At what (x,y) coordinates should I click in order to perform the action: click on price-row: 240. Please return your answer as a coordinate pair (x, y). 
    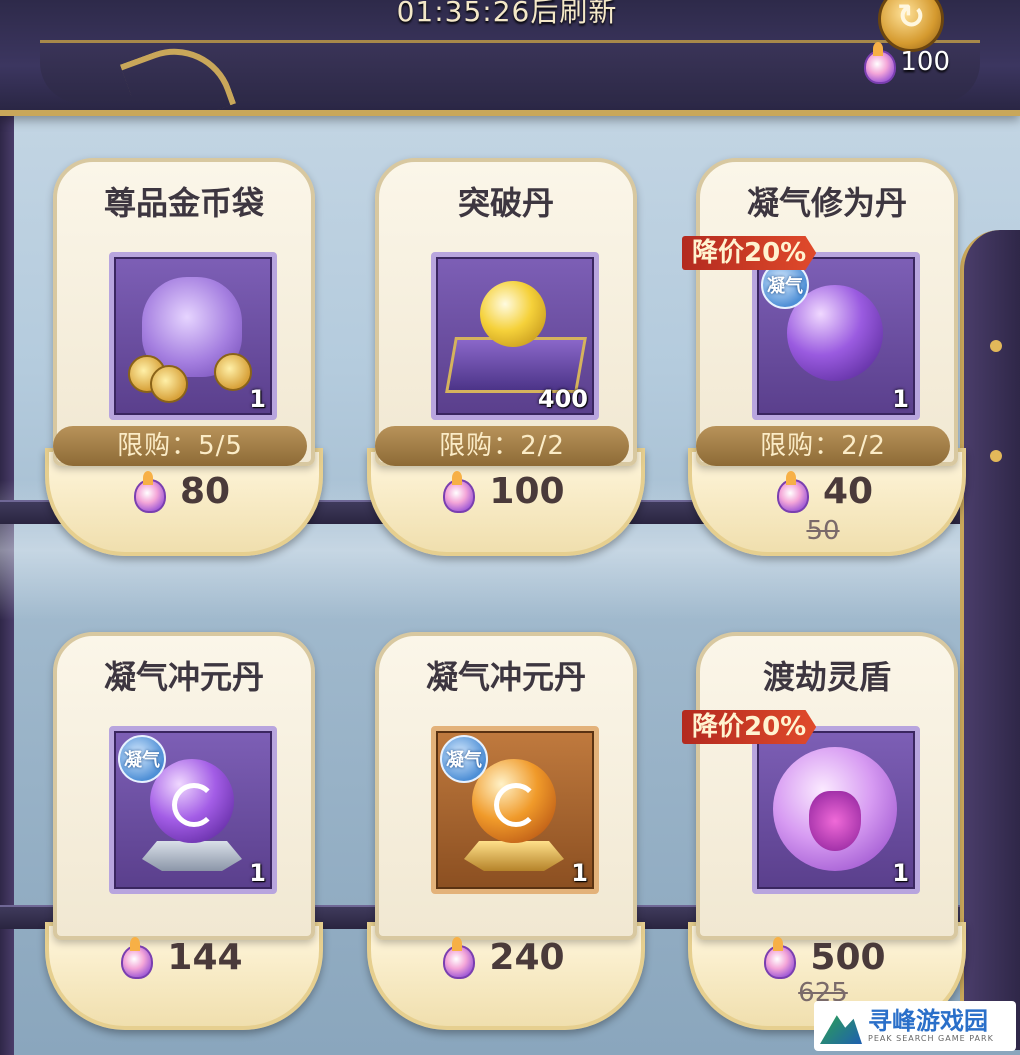
    Looking at the image, I should click on (502, 957).